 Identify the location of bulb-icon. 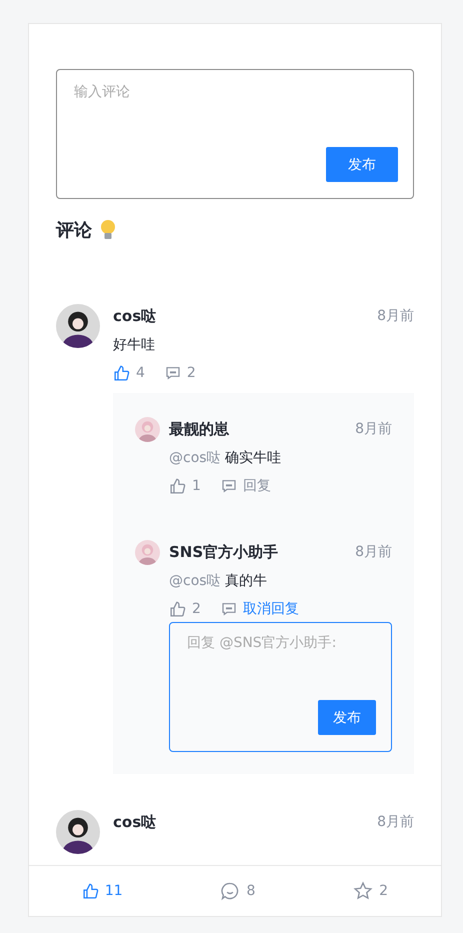
(108, 230).